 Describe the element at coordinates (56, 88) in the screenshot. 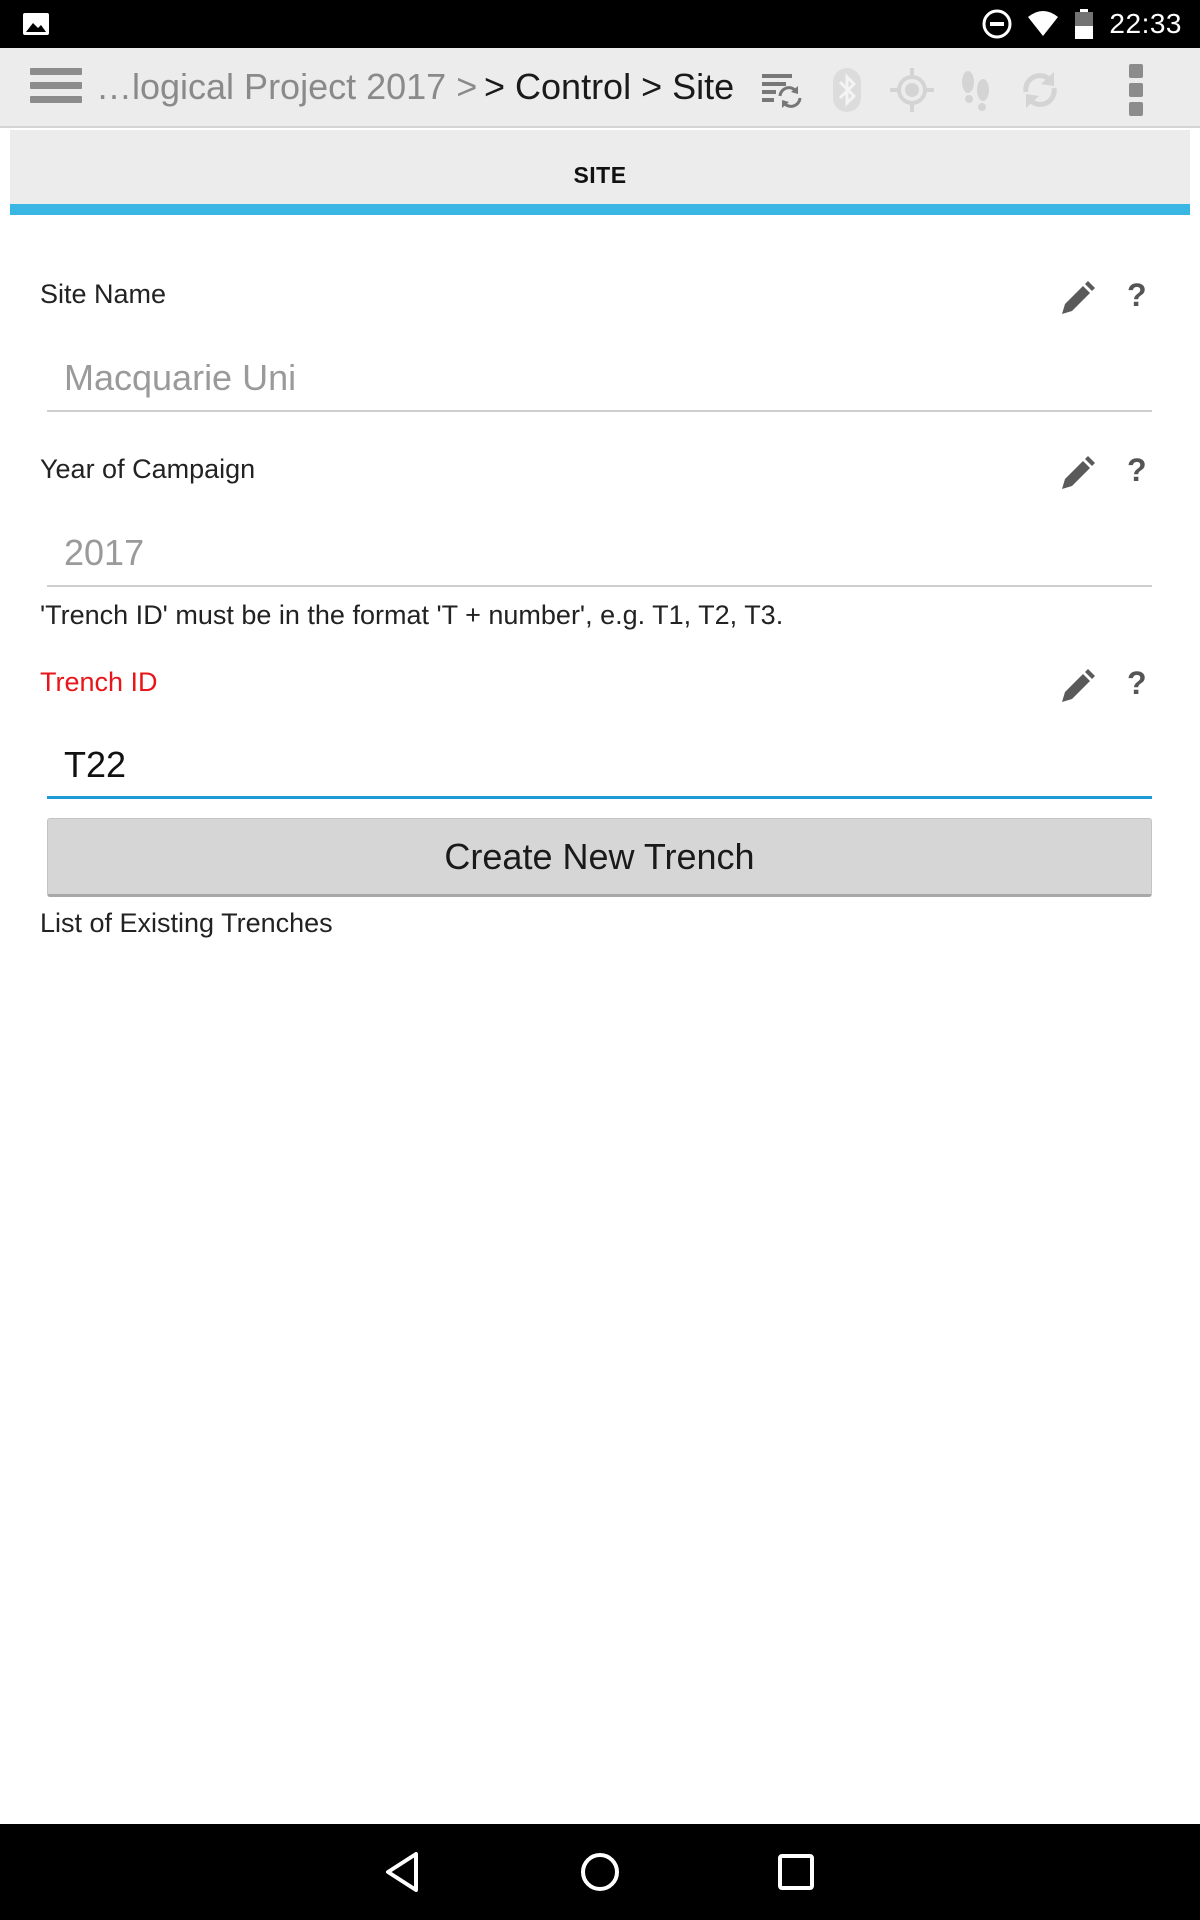

I see `menu-icon` at that location.